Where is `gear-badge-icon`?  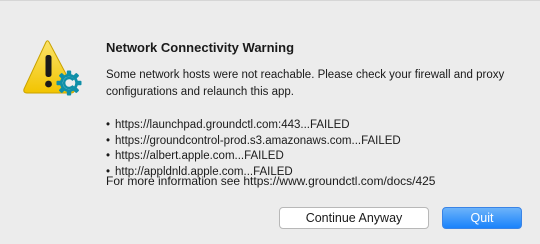 gear-badge-icon is located at coordinates (69, 83).